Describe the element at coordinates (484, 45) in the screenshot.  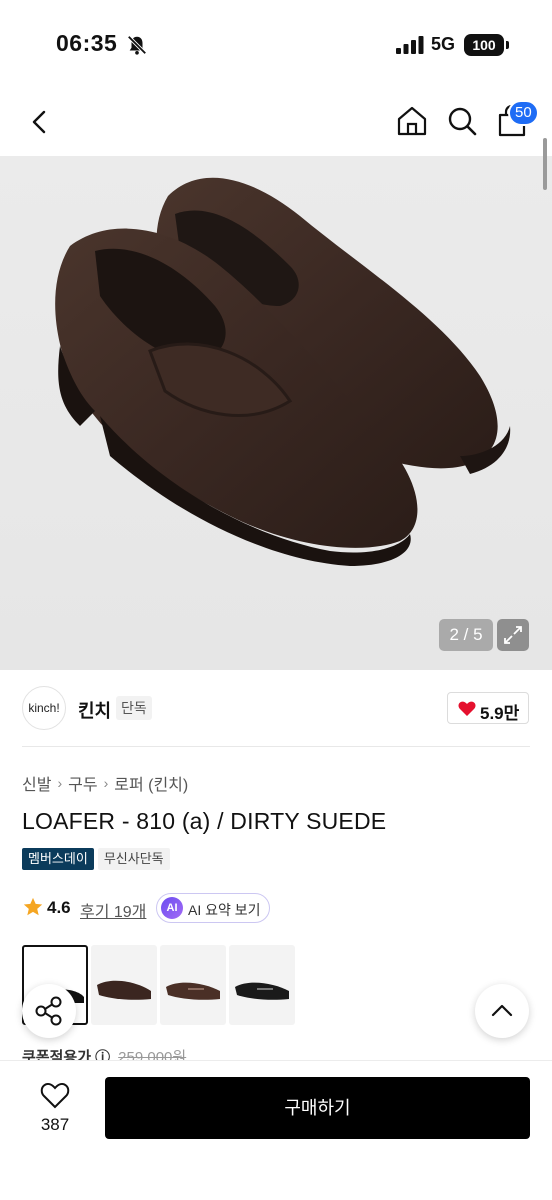
I see `battery-icon: 100` at that location.